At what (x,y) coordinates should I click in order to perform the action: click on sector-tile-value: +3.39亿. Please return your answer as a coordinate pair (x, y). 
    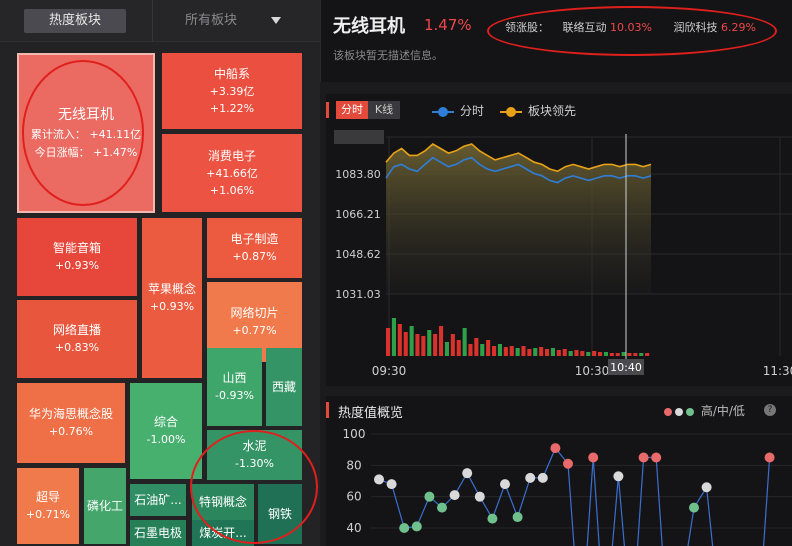
    Looking at the image, I should click on (232, 91).